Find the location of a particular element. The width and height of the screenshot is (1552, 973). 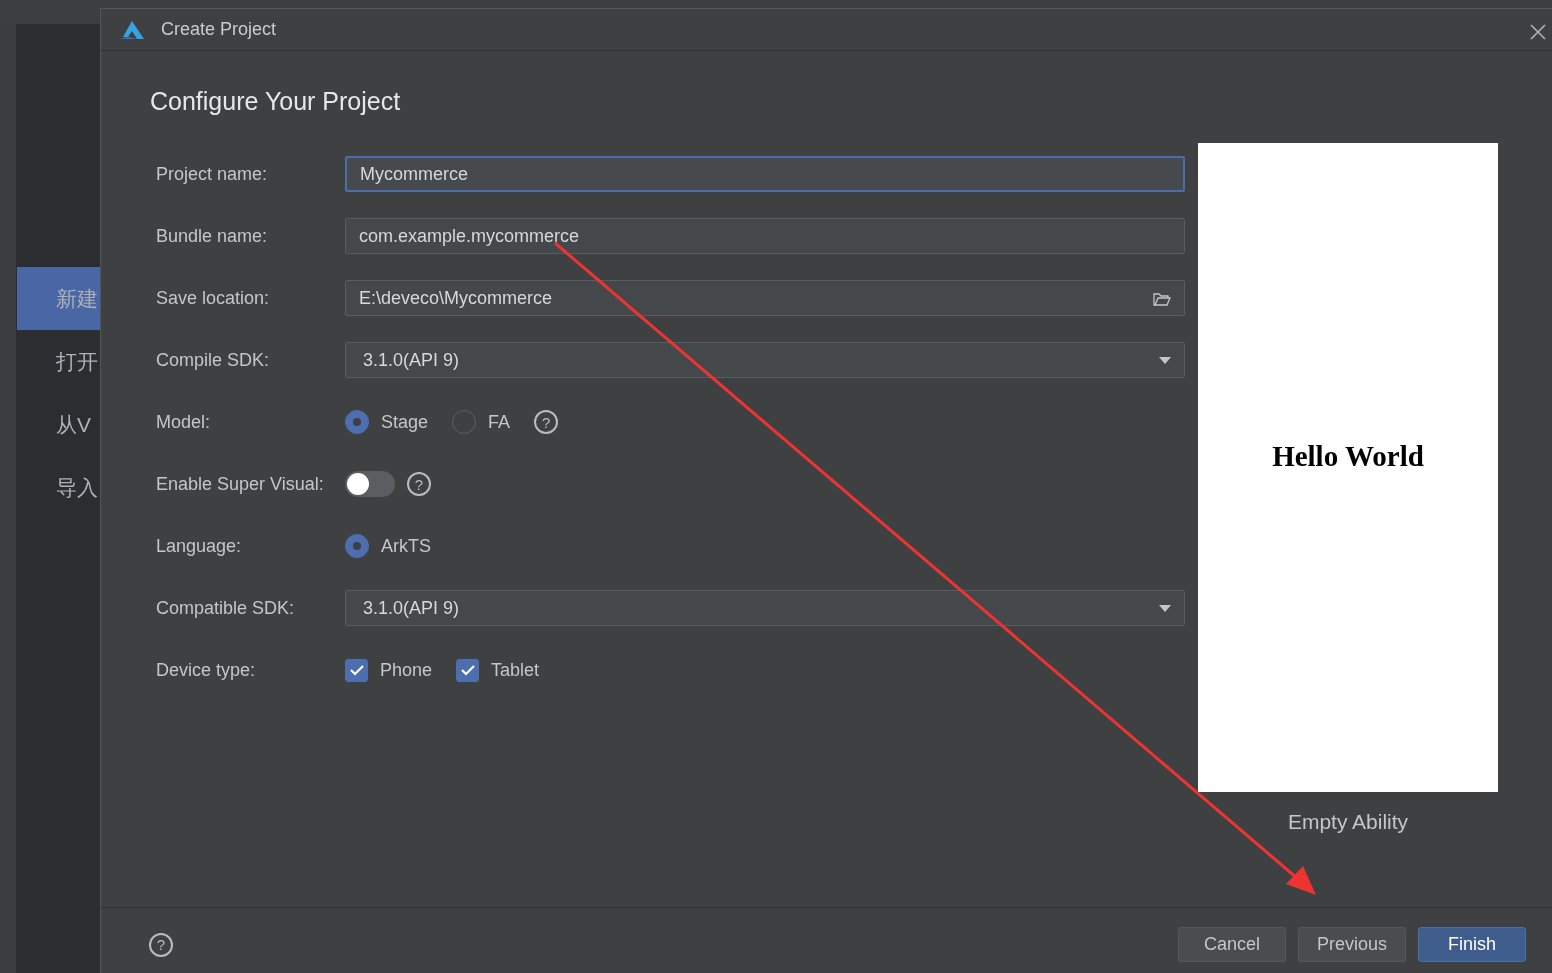

field-label: Compile SDK: is located at coordinates (213, 360).